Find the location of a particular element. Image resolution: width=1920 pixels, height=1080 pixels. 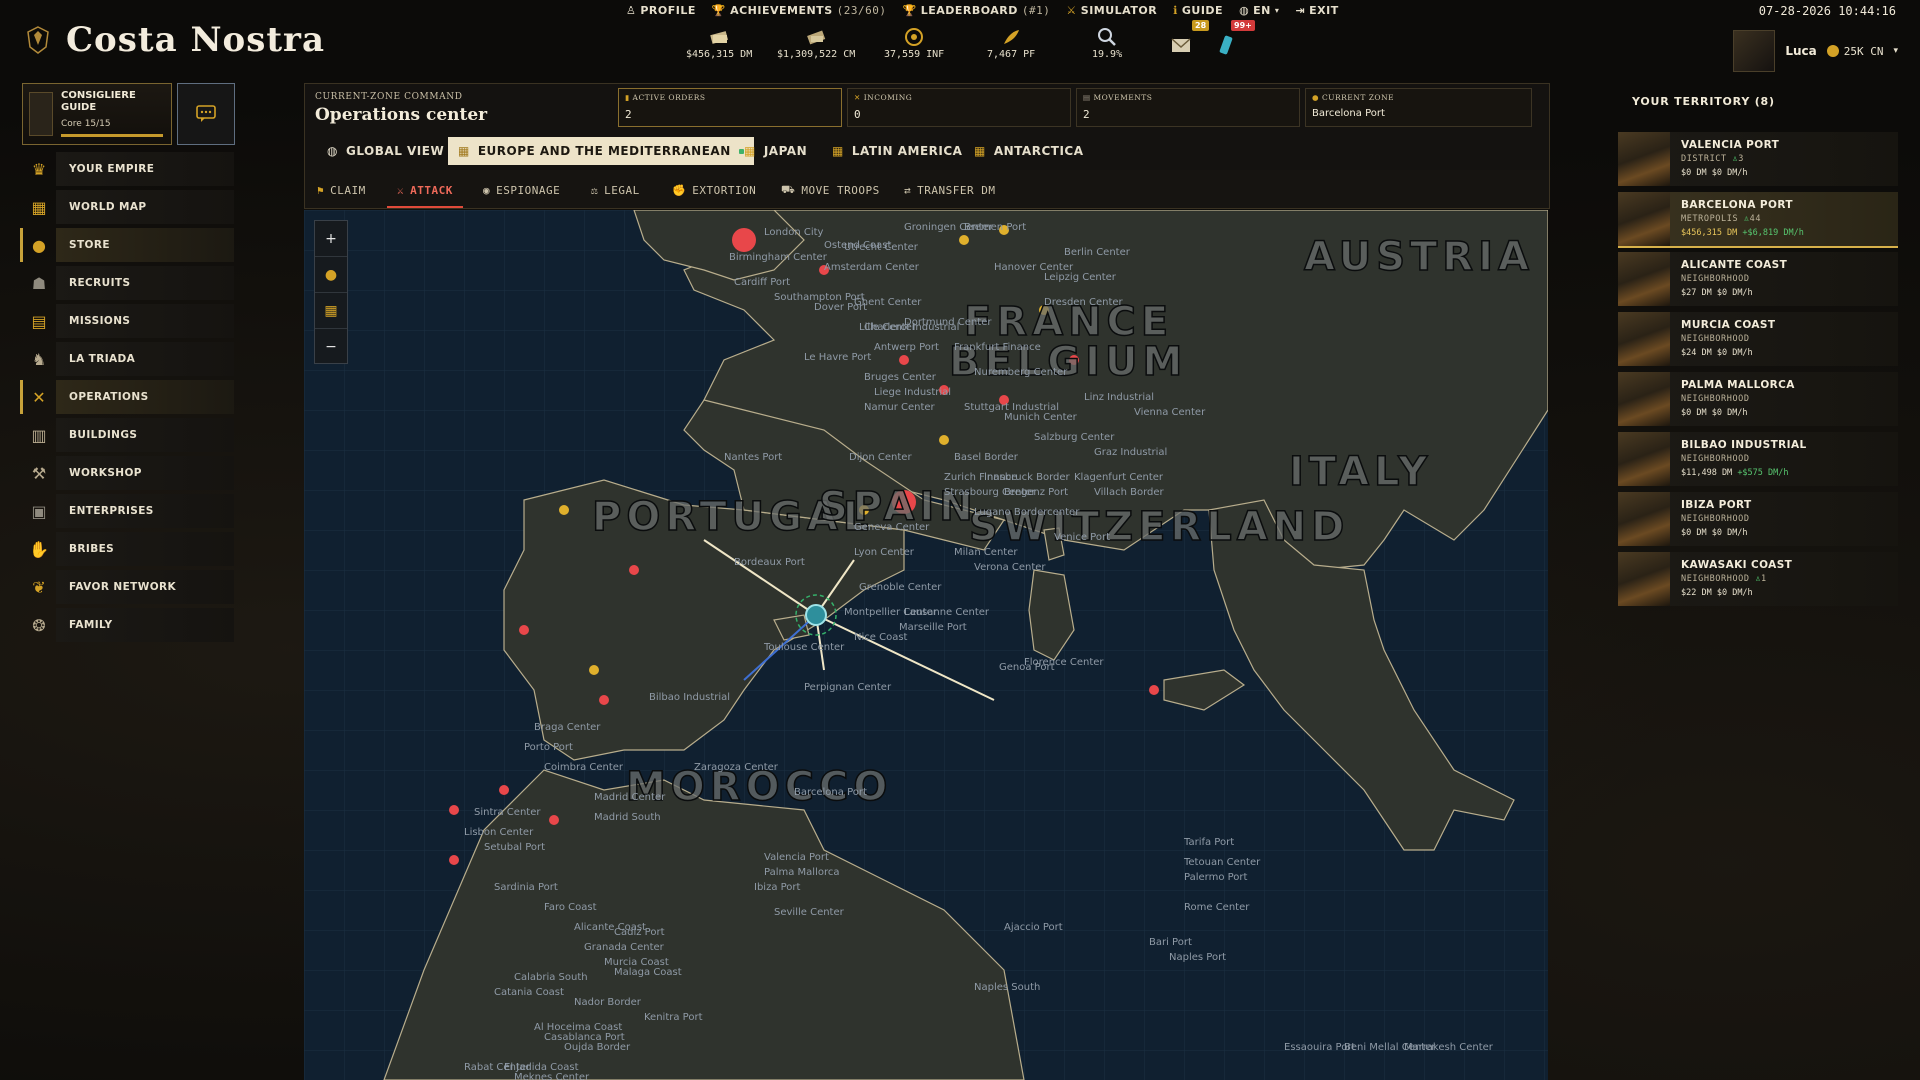

sidebar-item-store: ● STORE is located at coordinates (127, 245).